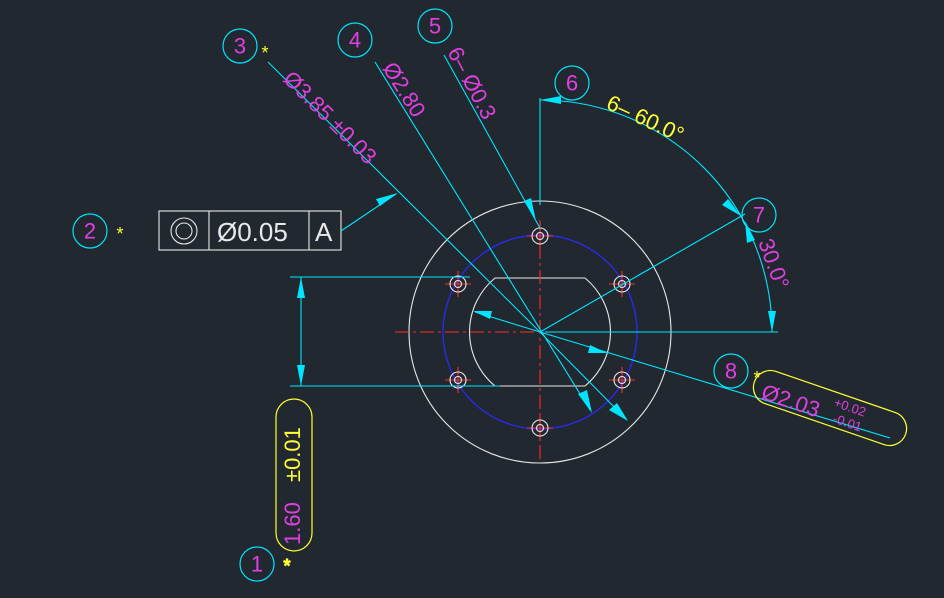 Image resolution: width=944 pixels, height=598 pixels. What do you see at coordinates (773, 263) in the screenshot?
I see `dim-7-value: 30.0°` at bounding box center [773, 263].